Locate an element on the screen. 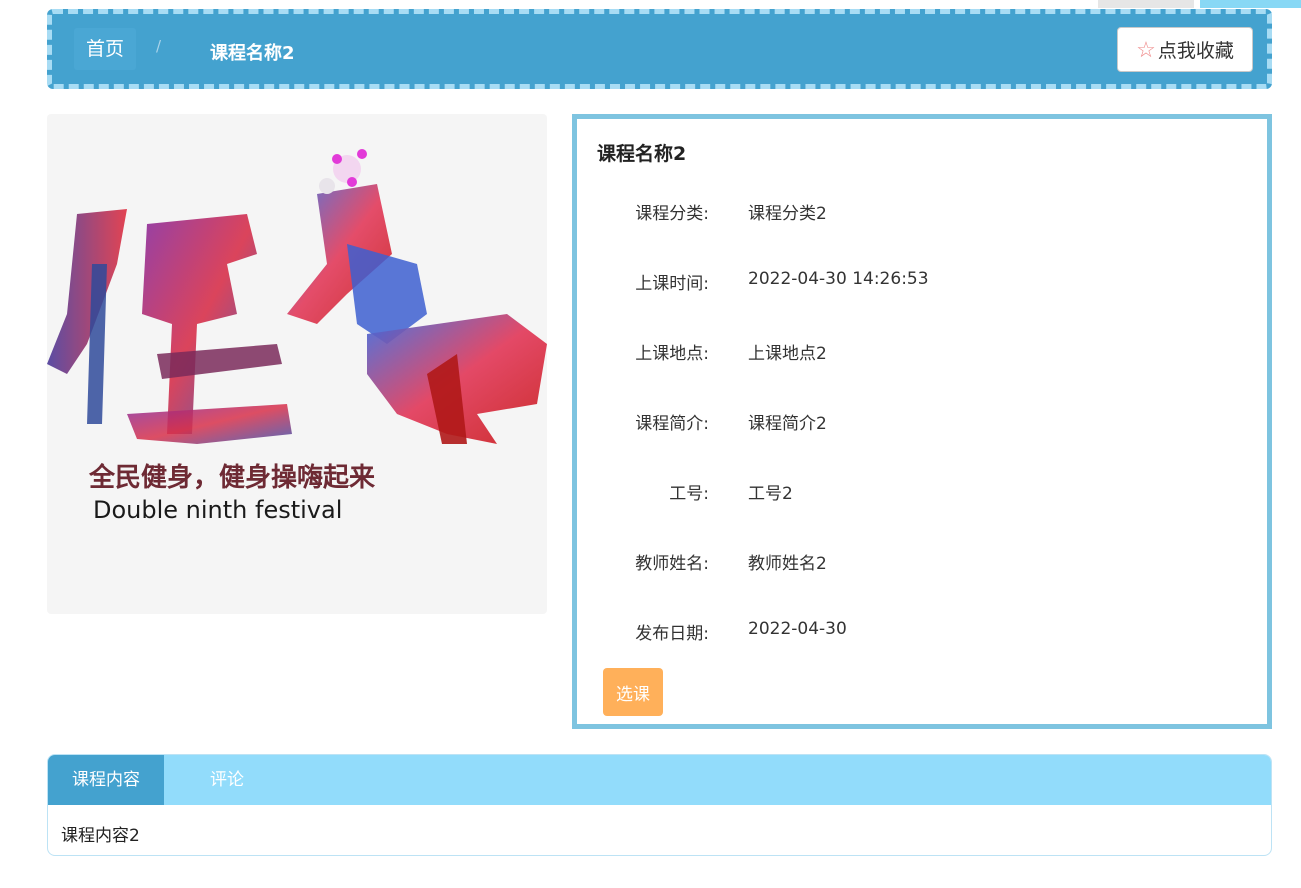  breadcrumb-current: 课程名称2 is located at coordinates (252, 53).